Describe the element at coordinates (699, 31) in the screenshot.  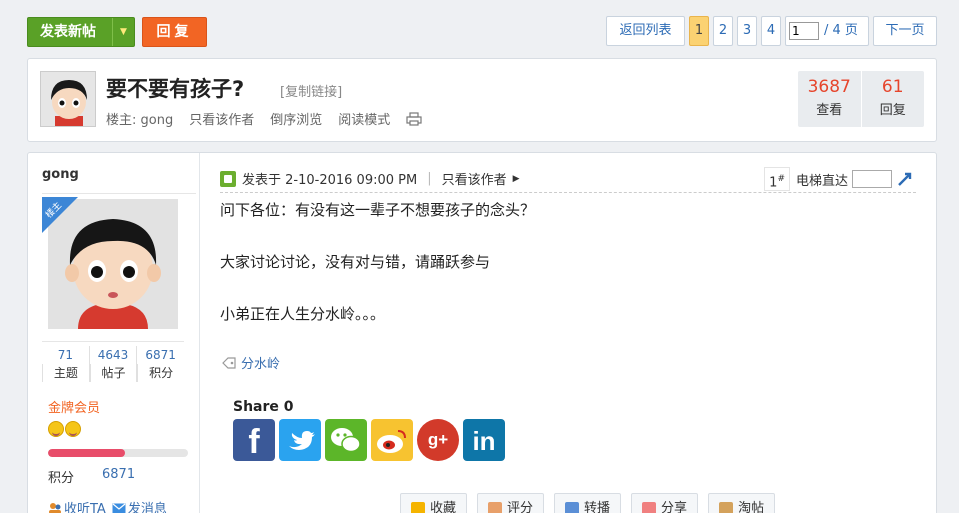
I see `page-1: 1` at that location.